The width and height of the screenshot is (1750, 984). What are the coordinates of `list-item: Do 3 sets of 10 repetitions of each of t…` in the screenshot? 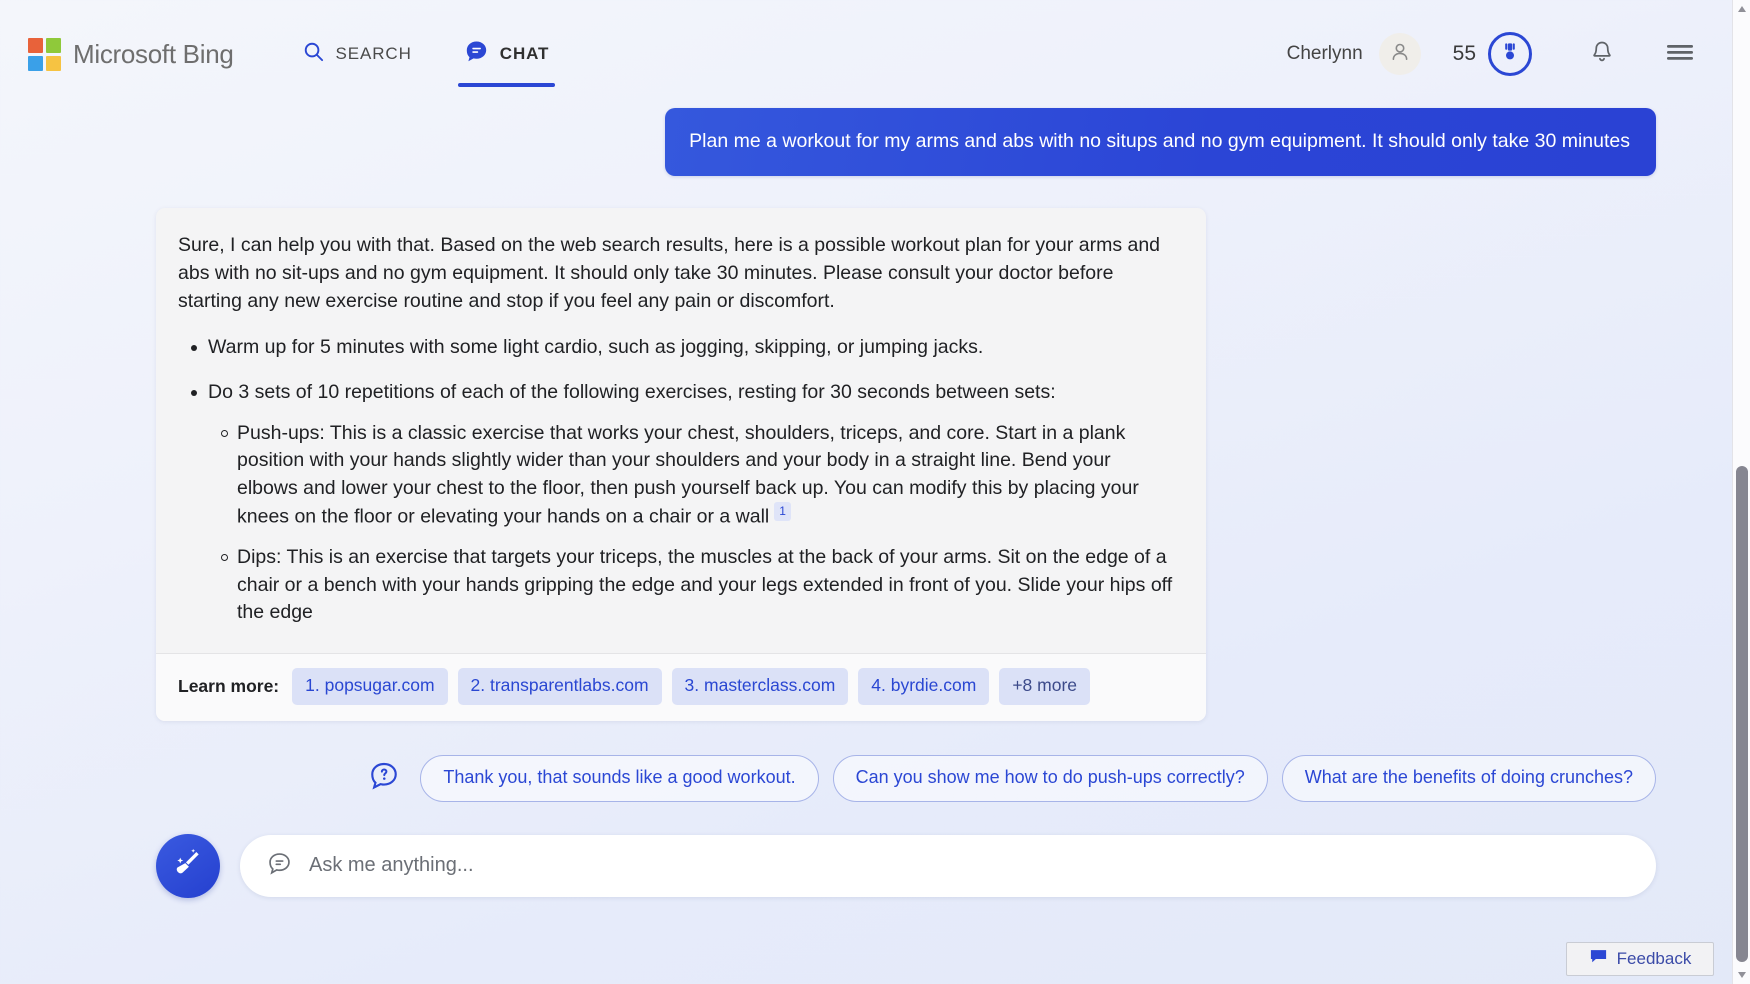 It's located at (677, 503).